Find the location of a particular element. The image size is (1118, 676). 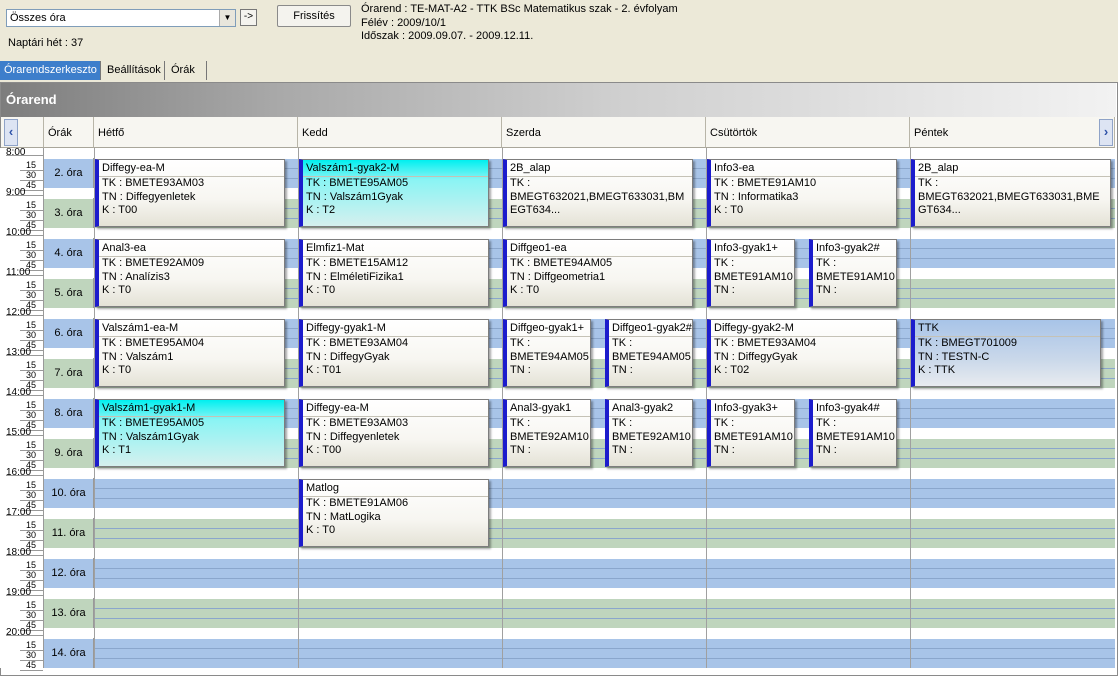

event-title: Info3-gyak4# is located at coordinates (854, 409).